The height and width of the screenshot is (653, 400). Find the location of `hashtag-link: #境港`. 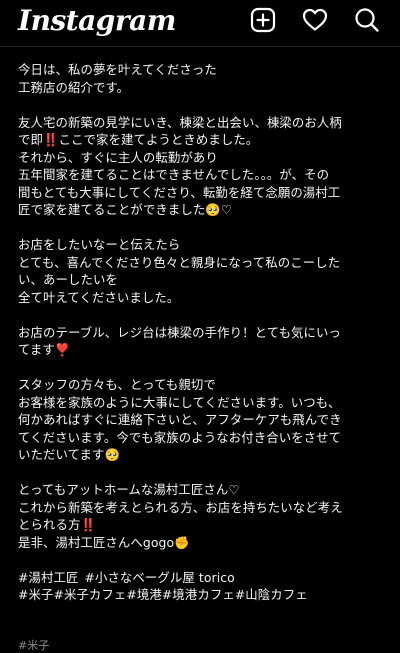

hashtag-link: #境港 is located at coordinates (143, 594).